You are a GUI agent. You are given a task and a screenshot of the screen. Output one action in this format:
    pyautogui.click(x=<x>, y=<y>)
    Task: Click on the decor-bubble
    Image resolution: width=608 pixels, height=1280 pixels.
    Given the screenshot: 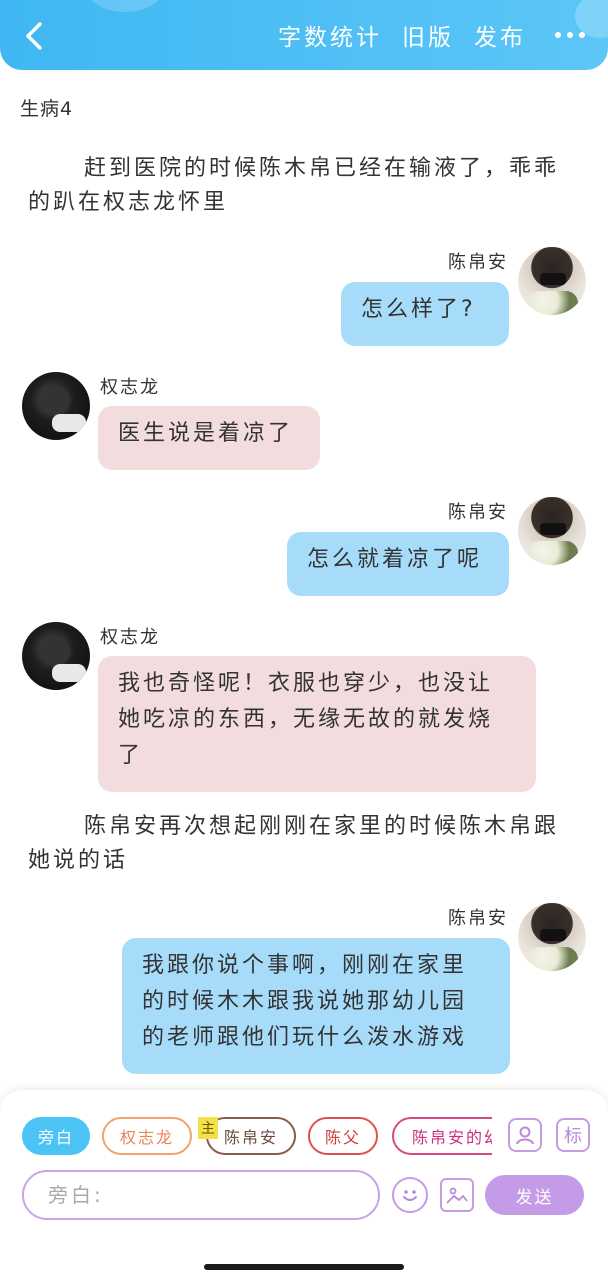 What is the action you would take?
    pyautogui.click(x=125, y=6)
    